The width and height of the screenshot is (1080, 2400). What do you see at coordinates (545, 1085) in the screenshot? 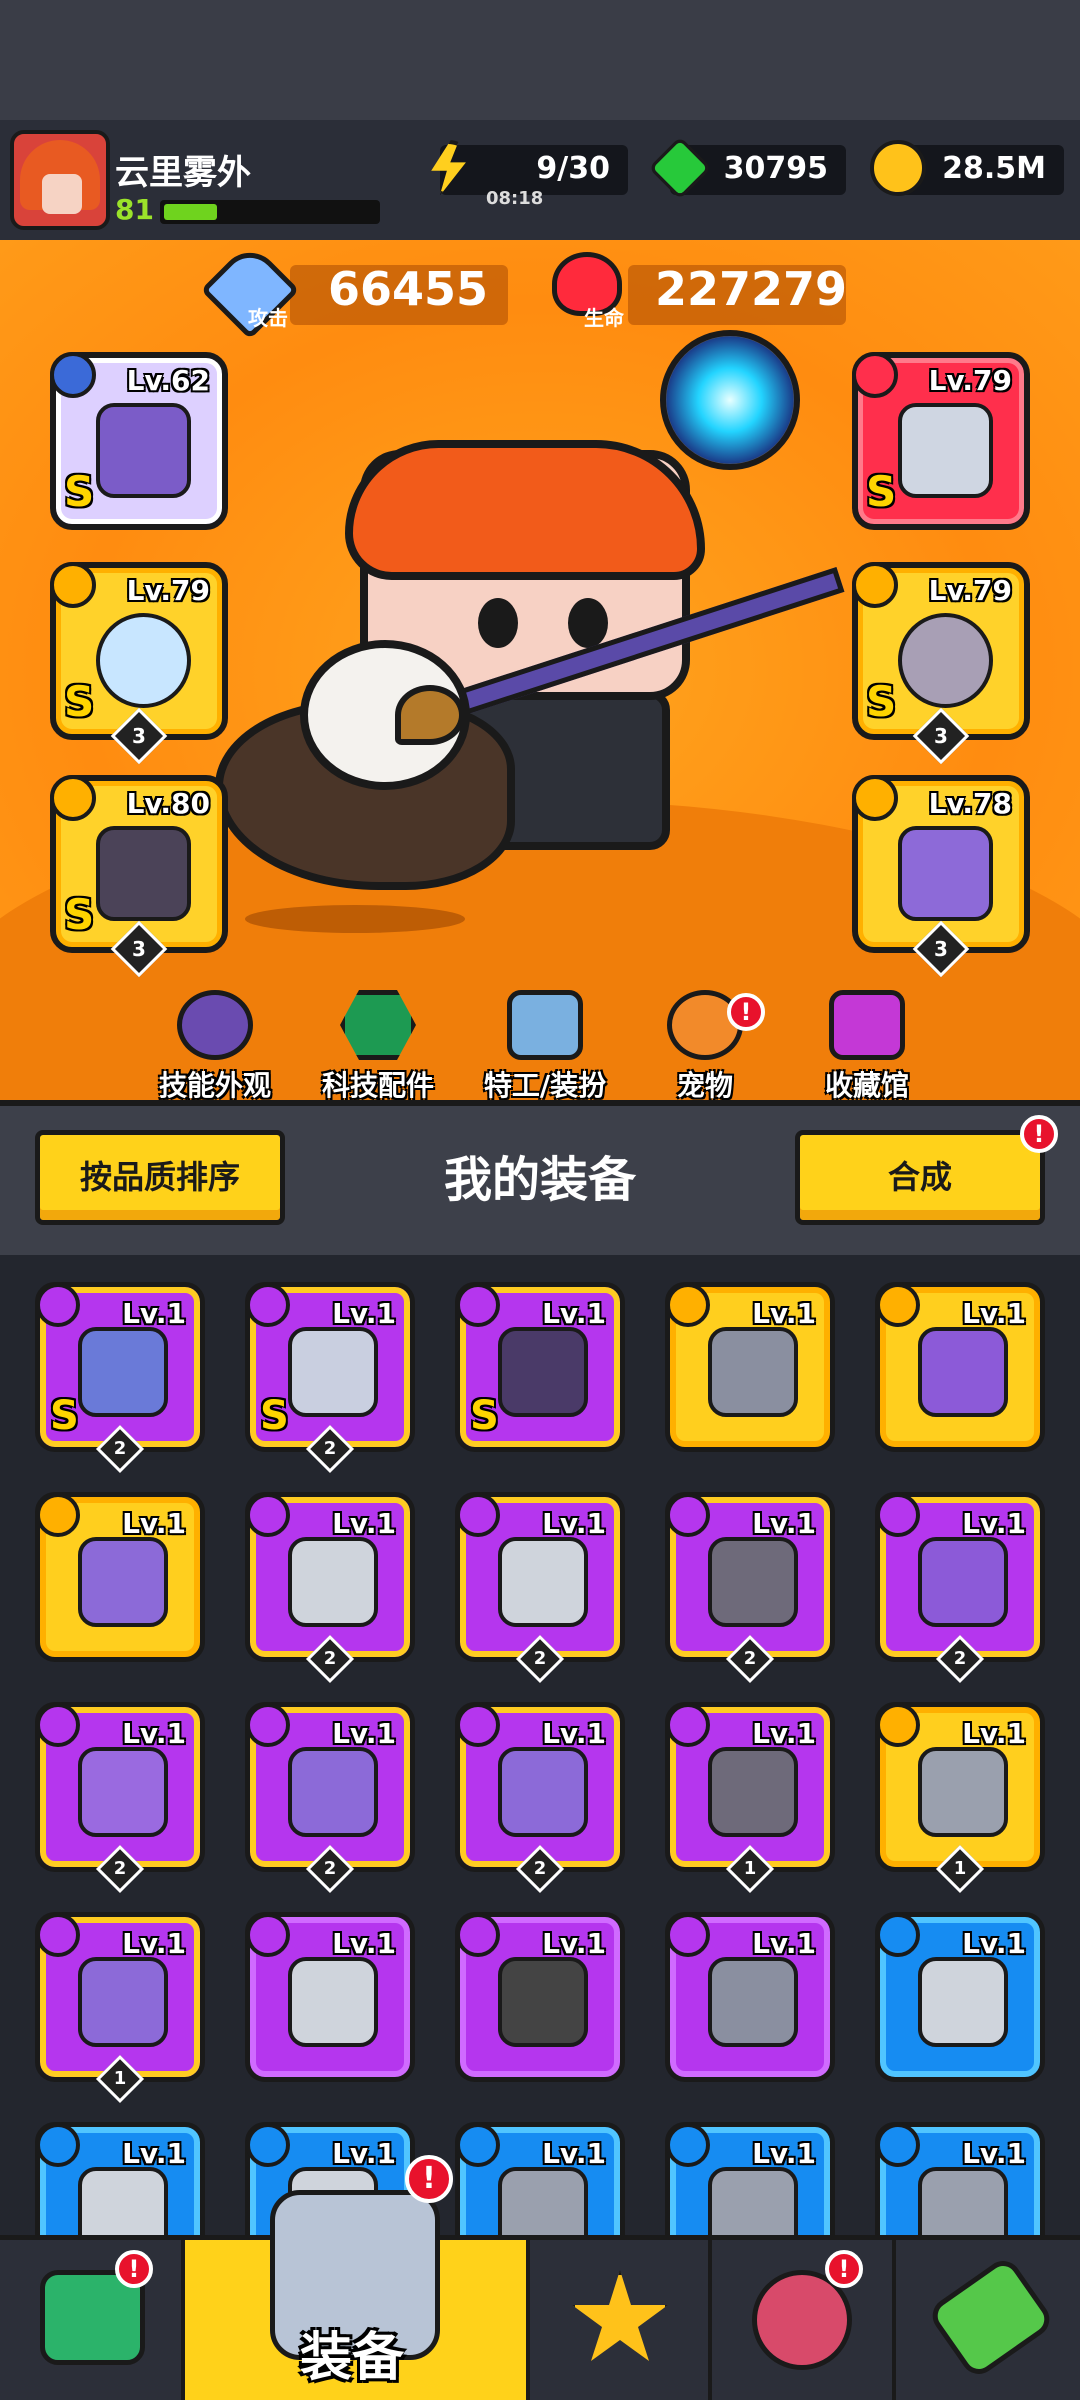
I see `menu-agent-outfit-label: 特工/装扮` at bounding box center [545, 1085].